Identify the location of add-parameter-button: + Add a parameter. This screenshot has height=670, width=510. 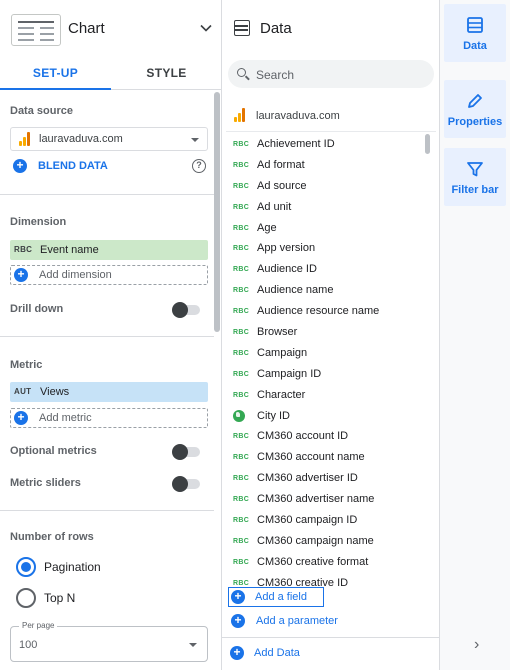
(330, 621).